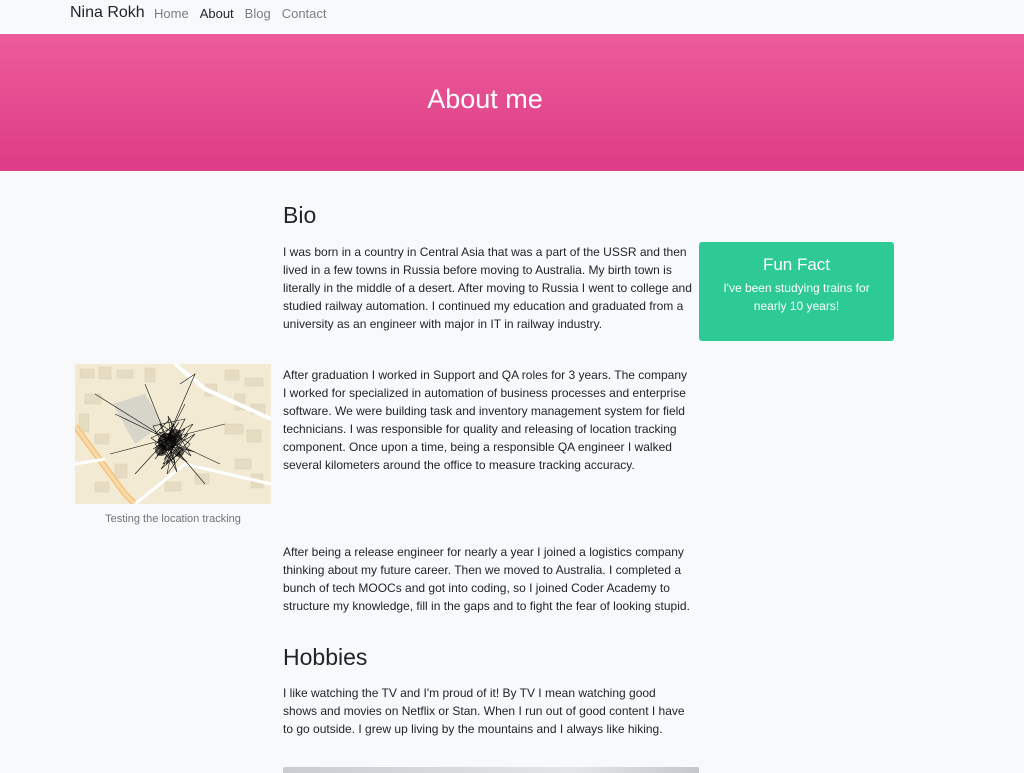  I want to click on nav-link-blog: Blog, so click(258, 13).